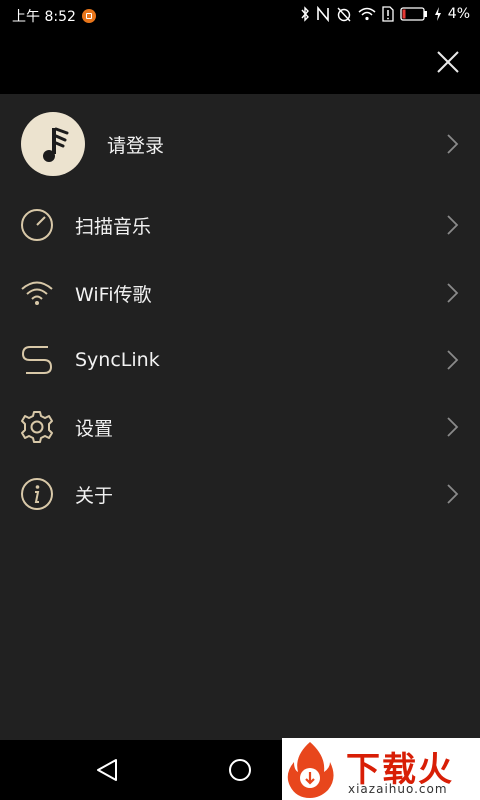  I want to click on avatar, so click(53, 144).